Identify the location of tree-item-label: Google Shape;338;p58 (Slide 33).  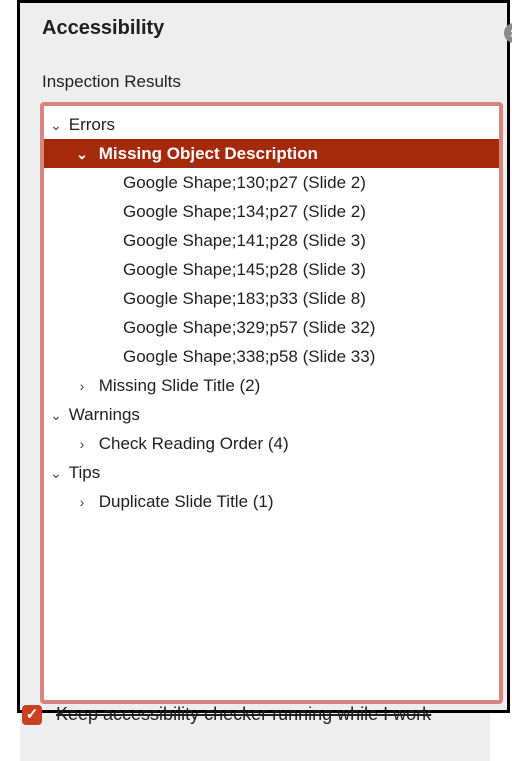
(249, 356).